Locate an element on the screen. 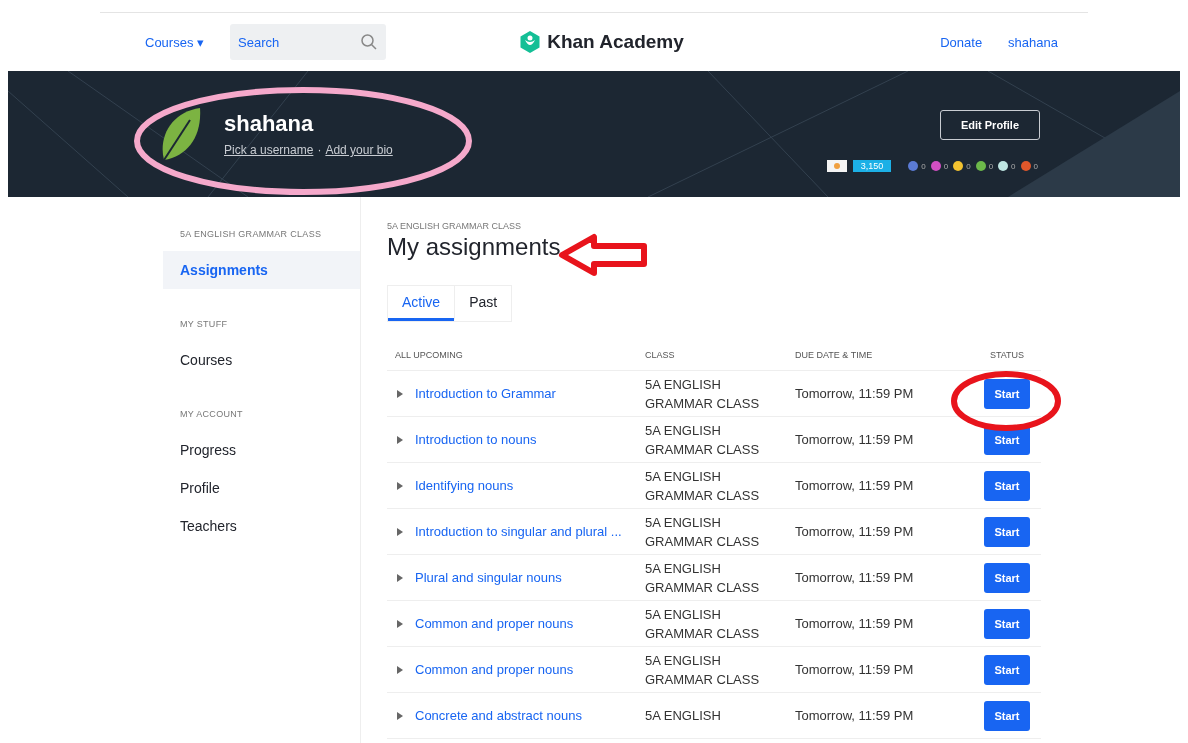  sidebar-item: Progress is located at coordinates (261, 450).